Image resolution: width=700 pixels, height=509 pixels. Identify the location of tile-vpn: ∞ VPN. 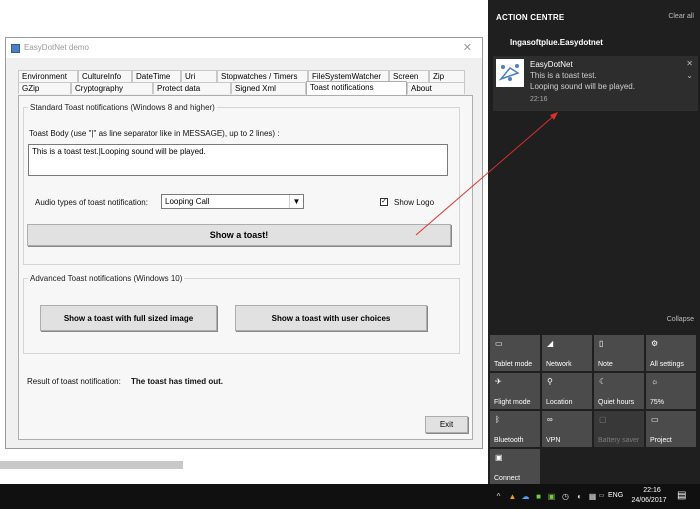
(567, 429).